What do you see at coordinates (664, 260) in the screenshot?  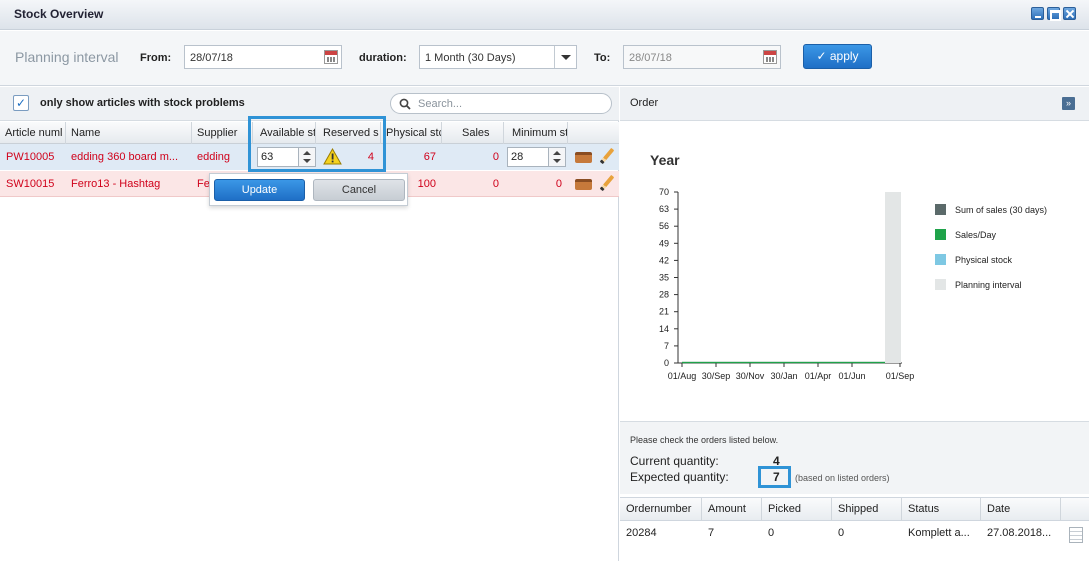 I see `y-tick-label: 42` at bounding box center [664, 260].